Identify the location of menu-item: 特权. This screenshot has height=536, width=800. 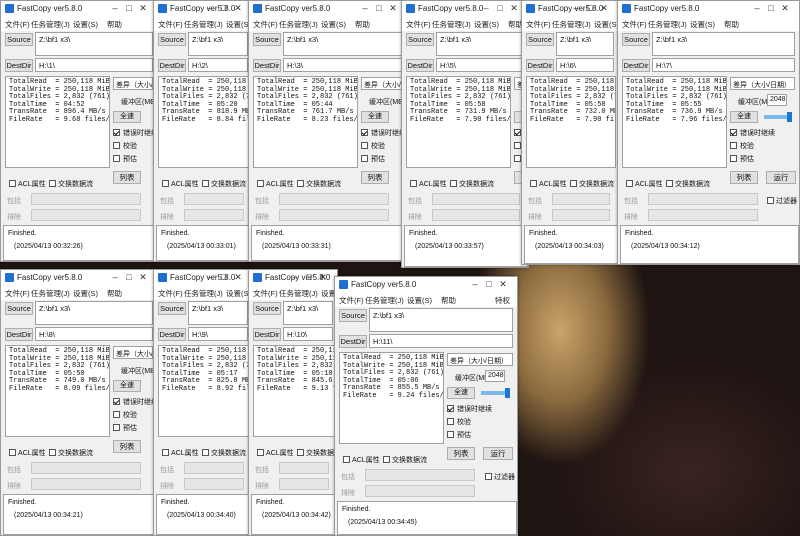
(502, 300).